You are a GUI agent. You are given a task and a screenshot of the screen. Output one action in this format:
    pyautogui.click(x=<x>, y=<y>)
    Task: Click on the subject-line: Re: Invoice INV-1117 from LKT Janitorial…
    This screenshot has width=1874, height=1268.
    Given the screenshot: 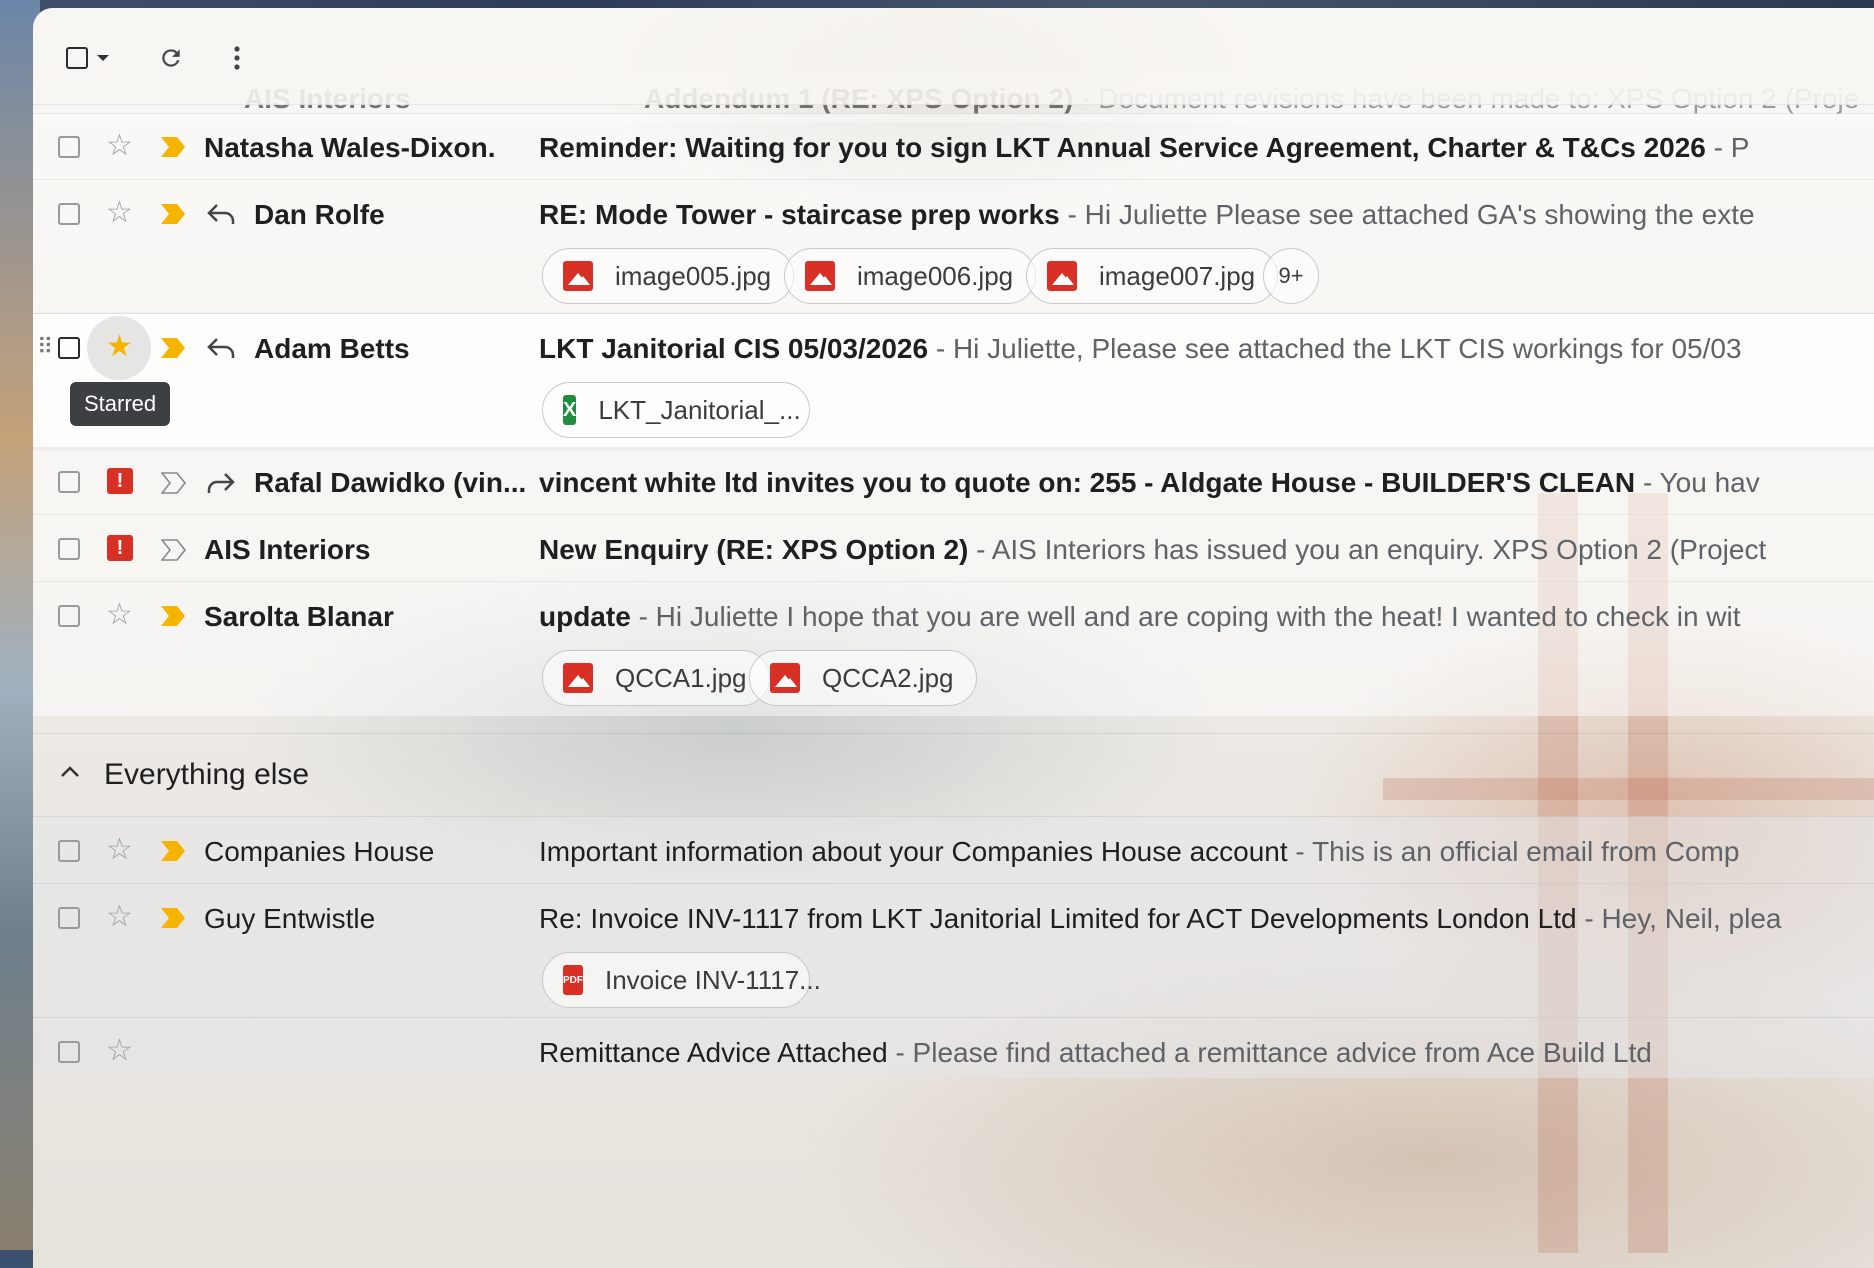 What is the action you would take?
    pyautogui.click(x=1160, y=919)
    